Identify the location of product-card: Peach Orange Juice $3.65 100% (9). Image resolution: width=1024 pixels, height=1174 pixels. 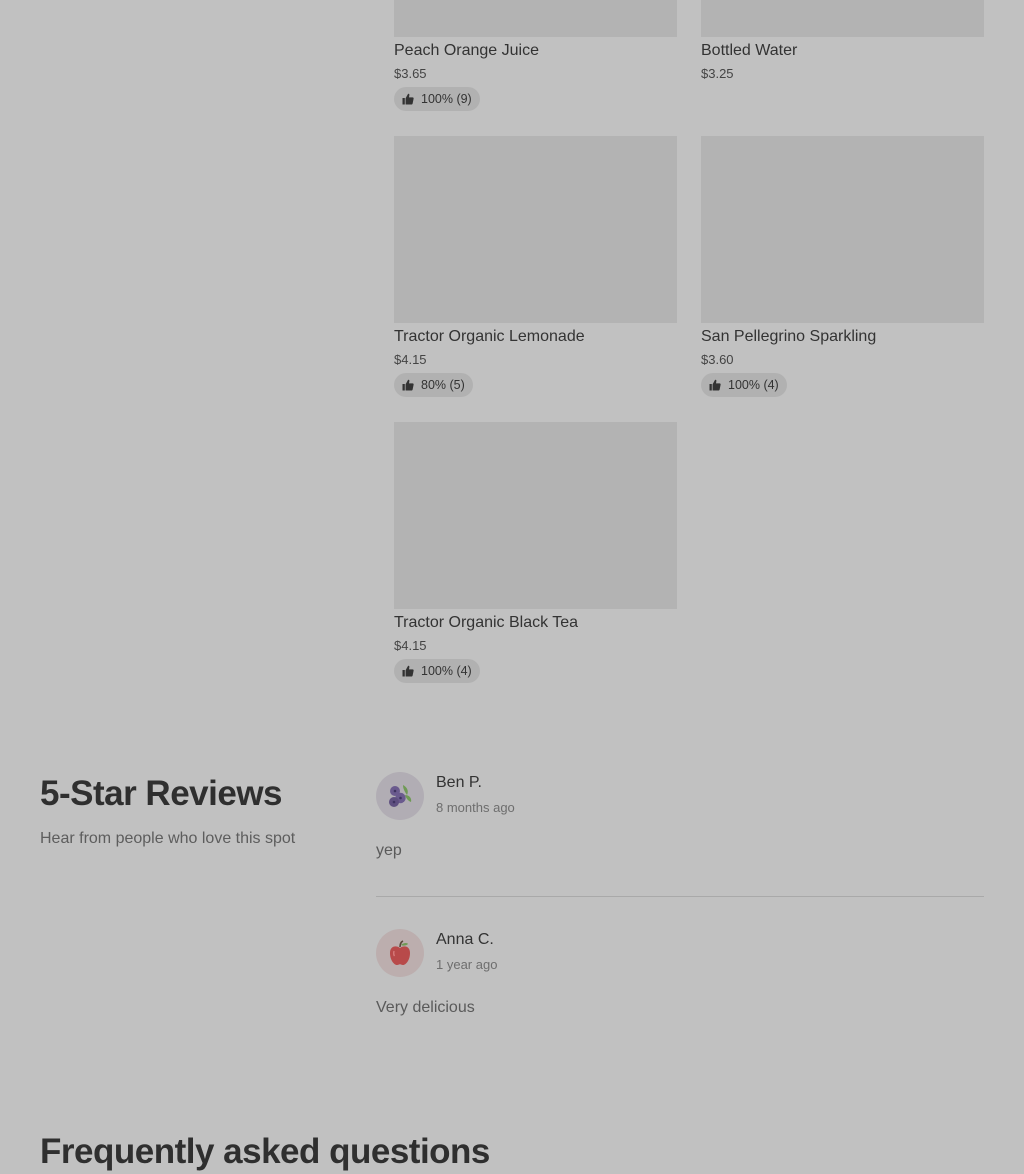
(535, 56).